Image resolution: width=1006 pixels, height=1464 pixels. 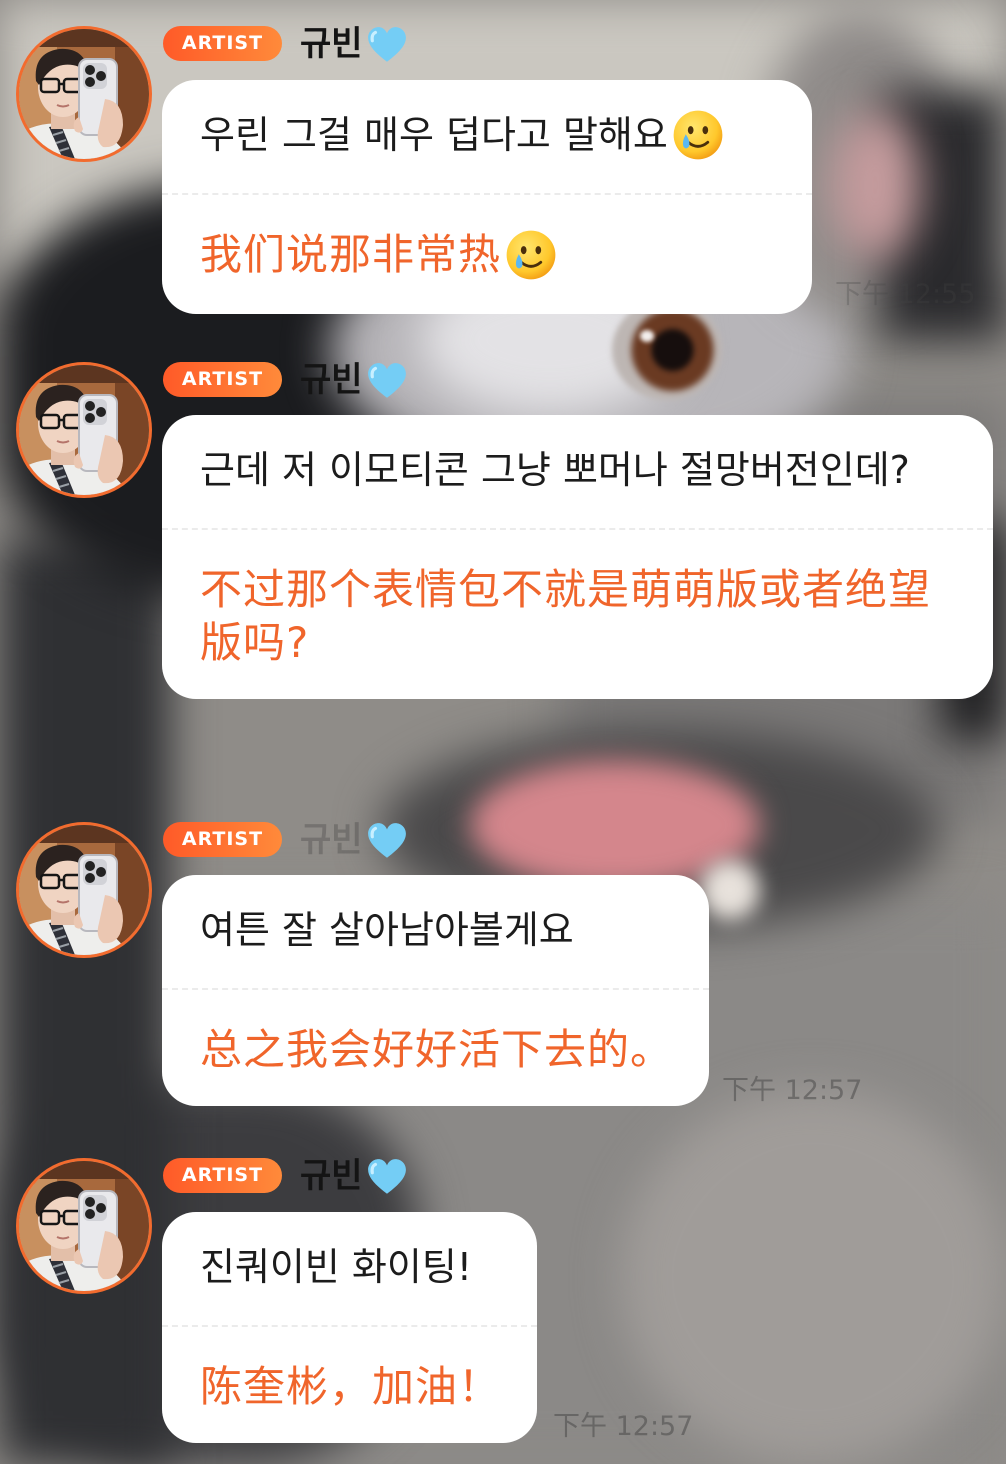 What do you see at coordinates (555, 470) in the screenshot?
I see `original-message: 근데 저 이모티콘 그냥 뽀머나 절망버전인데?` at bounding box center [555, 470].